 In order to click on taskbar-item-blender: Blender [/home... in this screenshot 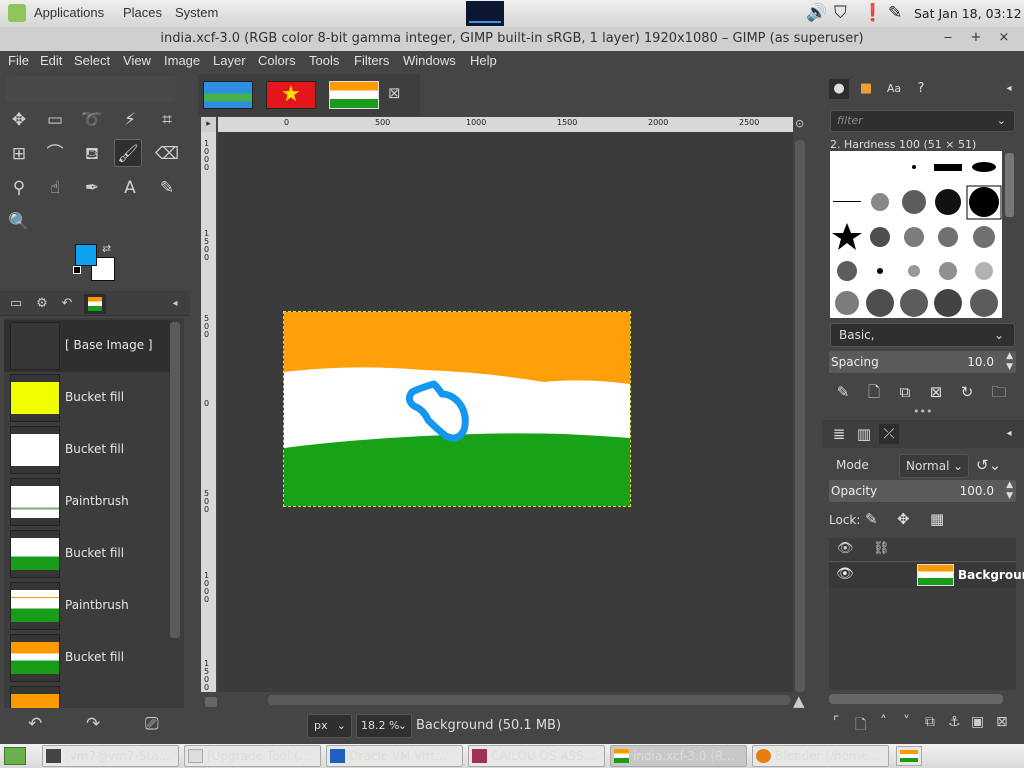, I will do `click(820, 756)`.